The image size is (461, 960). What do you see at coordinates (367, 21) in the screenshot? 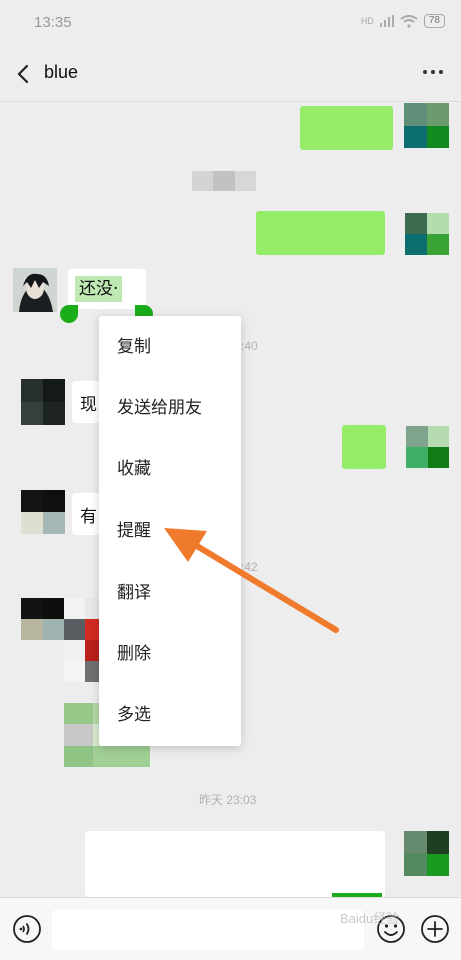
I see `hd-label: HD` at bounding box center [367, 21].